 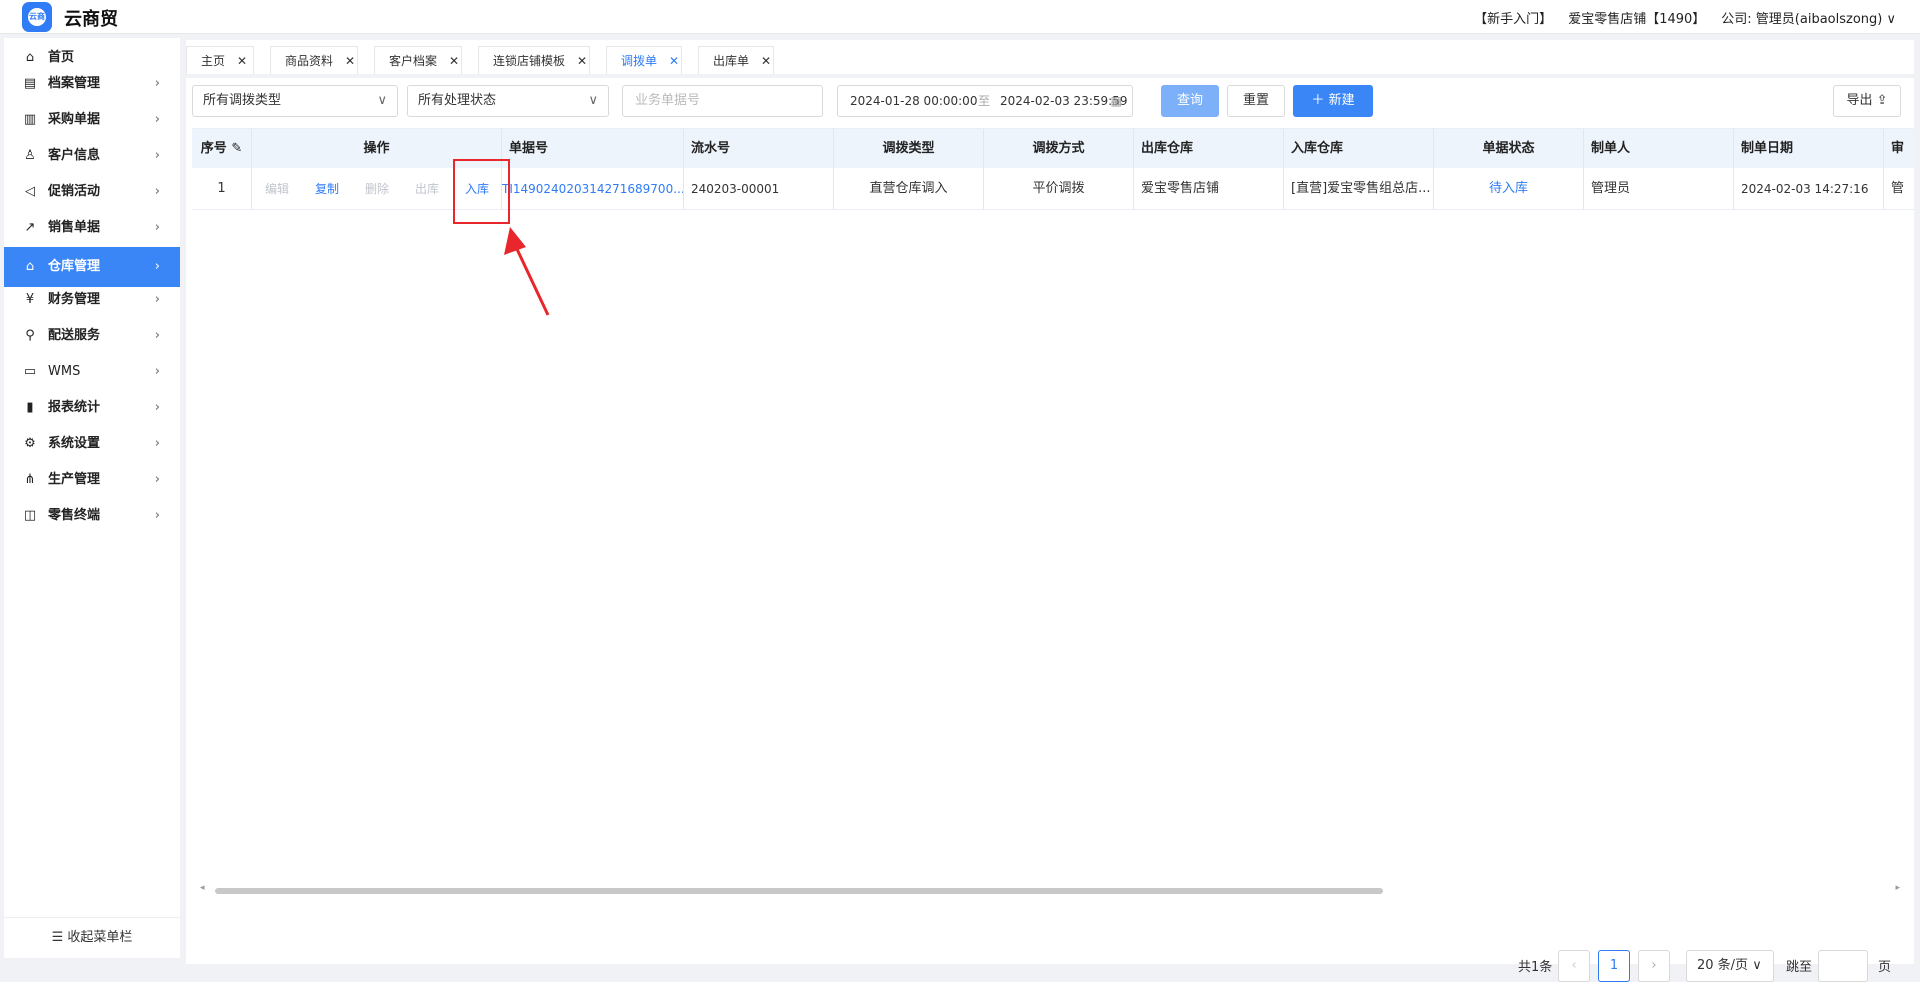 I want to click on company-user-menu: 公司: 管理员(aibaolszong) ∨, so click(x=1808, y=17).